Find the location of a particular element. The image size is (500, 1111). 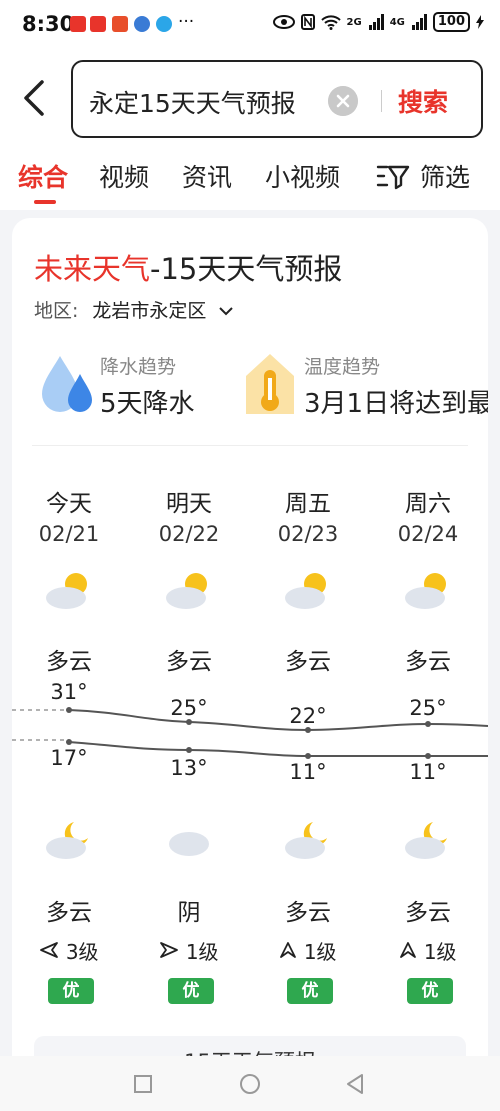

system-nav-bar is located at coordinates (250, 1083).